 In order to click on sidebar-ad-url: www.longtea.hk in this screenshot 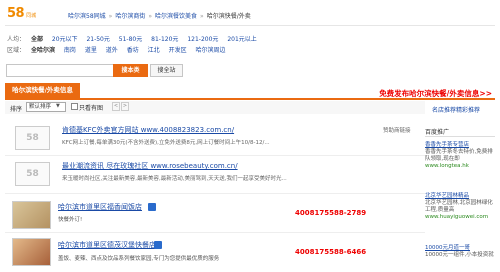, I will do `click(460, 166)`.